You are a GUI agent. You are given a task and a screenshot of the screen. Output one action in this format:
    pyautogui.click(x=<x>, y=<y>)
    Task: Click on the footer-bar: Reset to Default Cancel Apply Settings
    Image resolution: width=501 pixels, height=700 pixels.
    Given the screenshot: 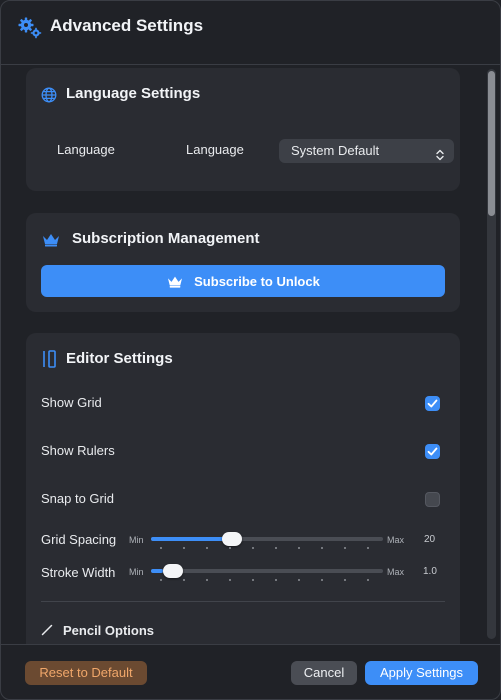 What is the action you would take?
    pyautogui.click(x=250, y=671)
    